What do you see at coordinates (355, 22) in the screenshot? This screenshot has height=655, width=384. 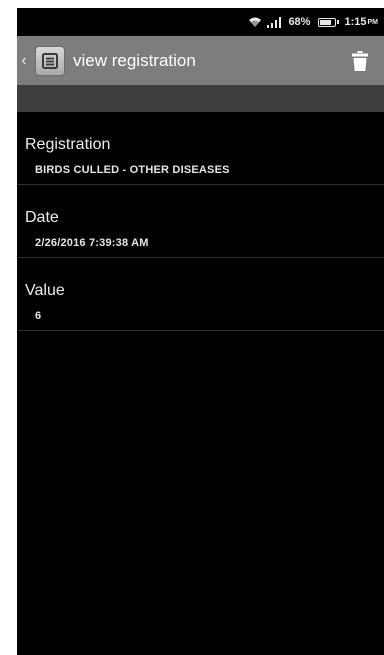 I see `clock-time: 1:15` at bounding box center [355, 22].